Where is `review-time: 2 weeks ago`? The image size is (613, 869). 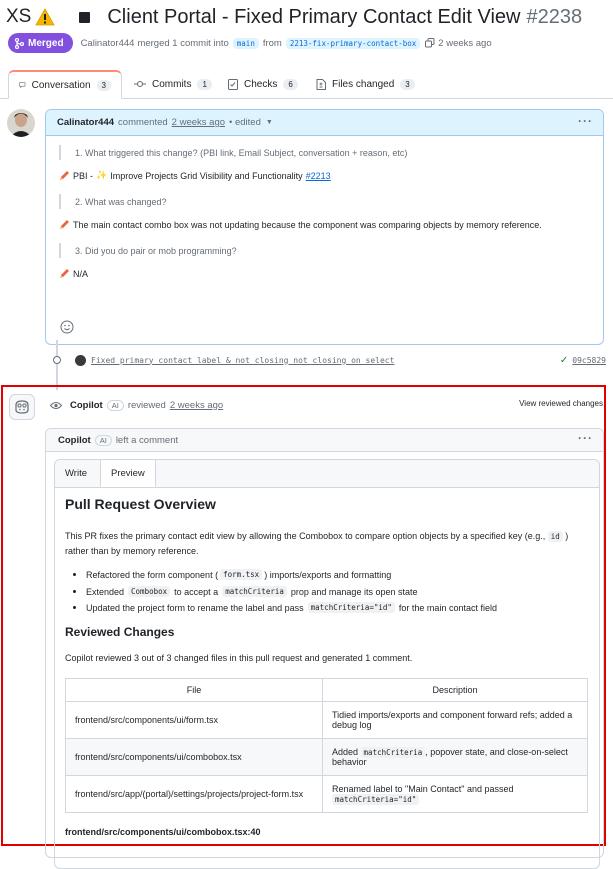 review-time: 2 weeks ago is located at coordinates (196, 405).